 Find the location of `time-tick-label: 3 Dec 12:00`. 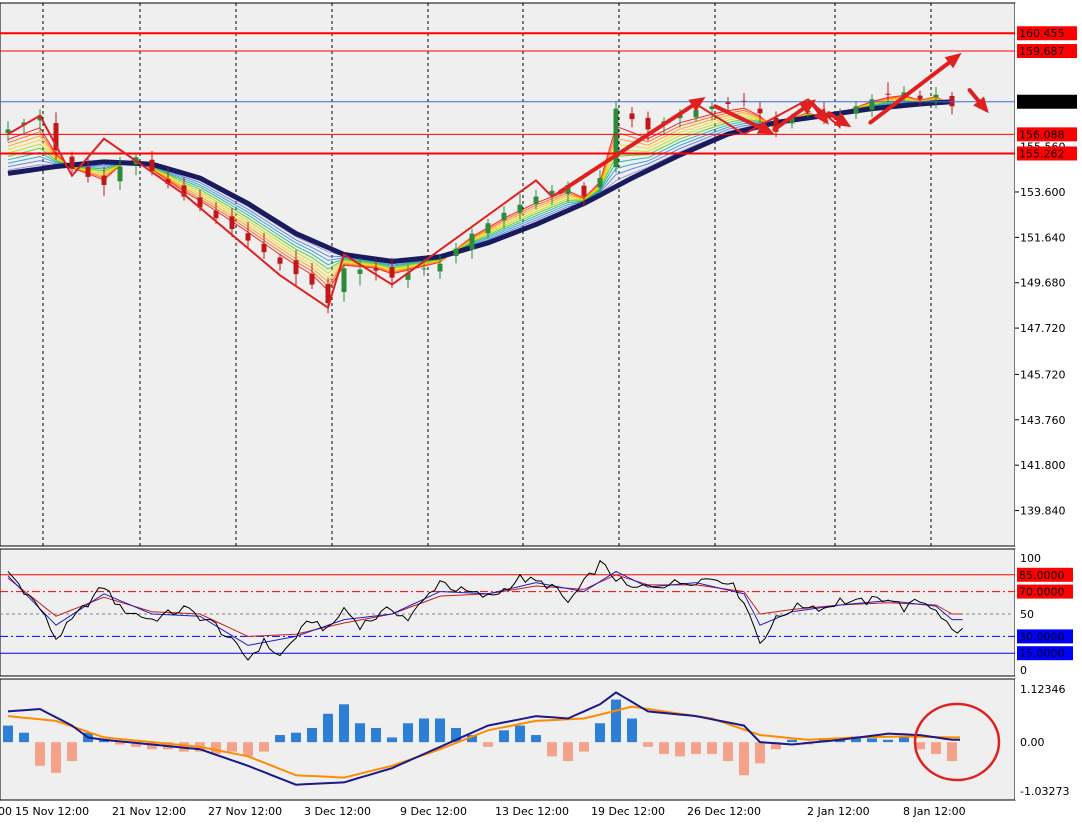

time-tick-label: 3 Dec 12:00 is located at coordinates (337, 811).